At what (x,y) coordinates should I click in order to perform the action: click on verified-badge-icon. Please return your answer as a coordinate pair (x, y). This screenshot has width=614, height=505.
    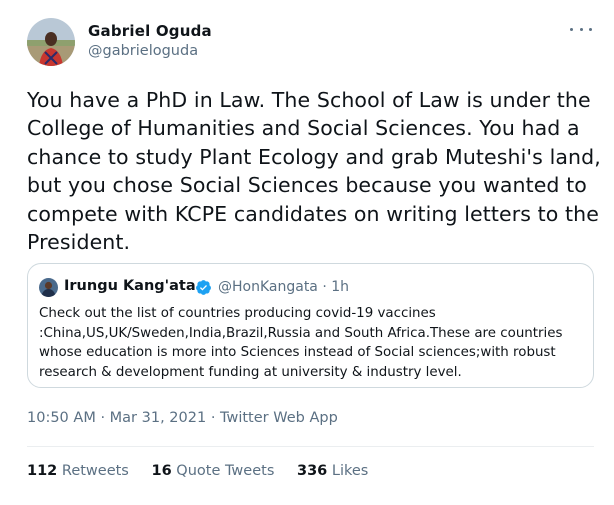
    Looking at the image, I should click on (203, 287).